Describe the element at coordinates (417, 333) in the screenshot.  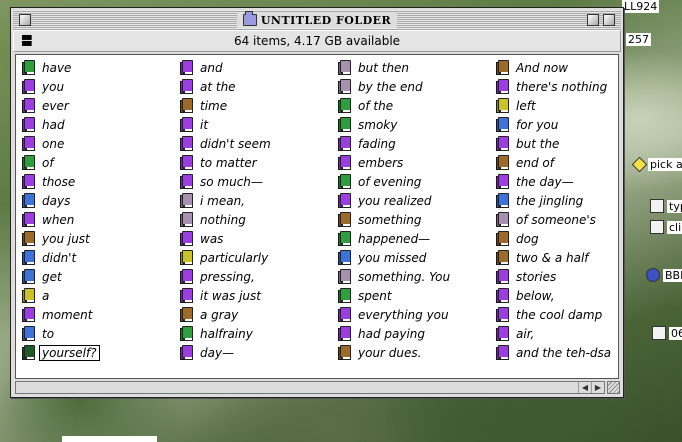
I see `list-item: had paying` at that location.